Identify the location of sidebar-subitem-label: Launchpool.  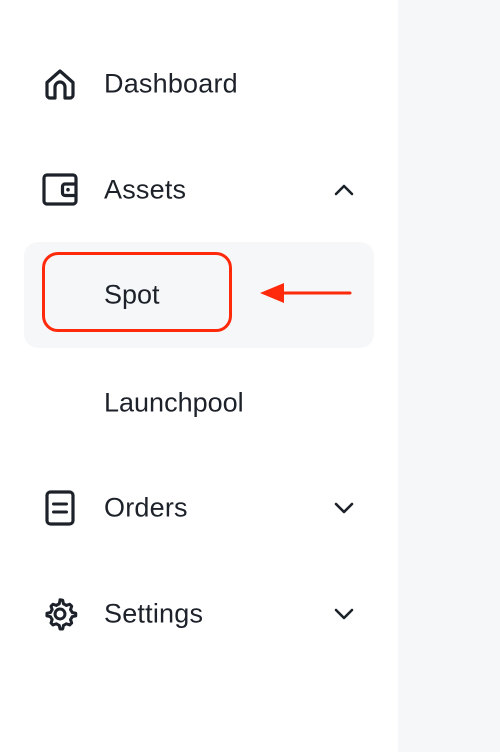
(174, 402).